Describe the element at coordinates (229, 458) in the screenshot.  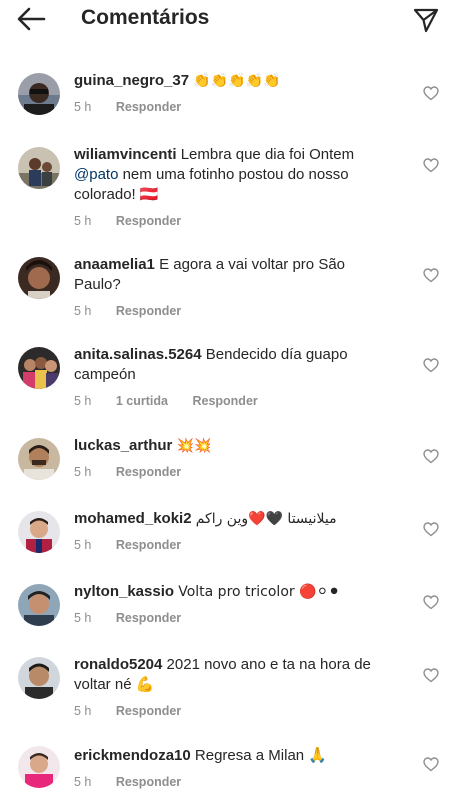
I see `comment-body: luckas_arthur 💥💥 5 h Responder` at that location.